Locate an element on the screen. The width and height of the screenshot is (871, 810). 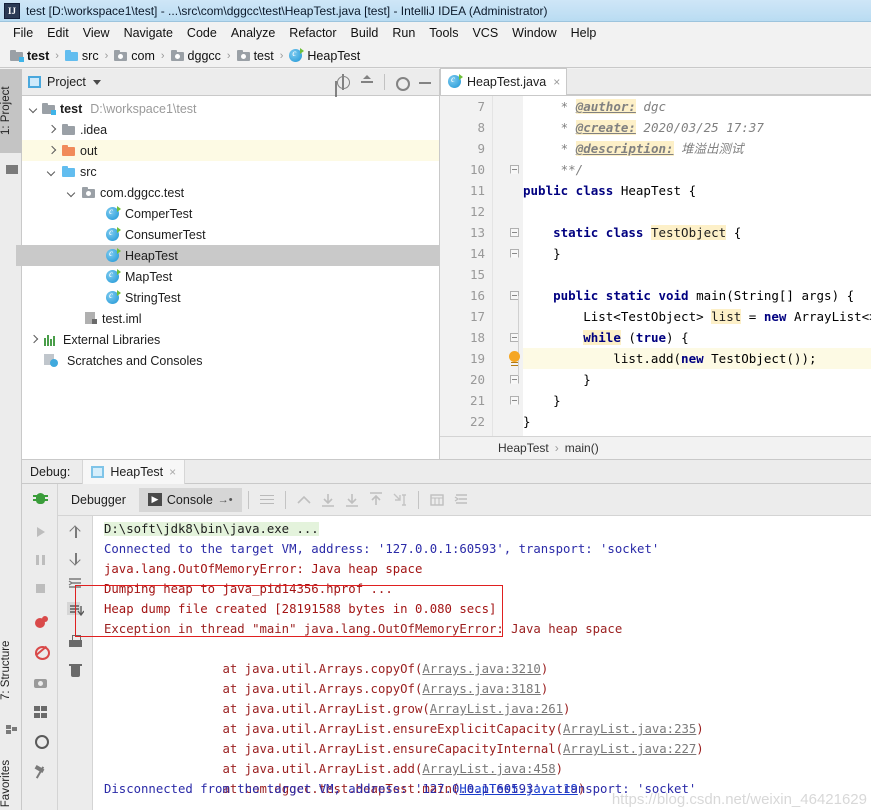
stop-icon is located at coordinates (38, 586).